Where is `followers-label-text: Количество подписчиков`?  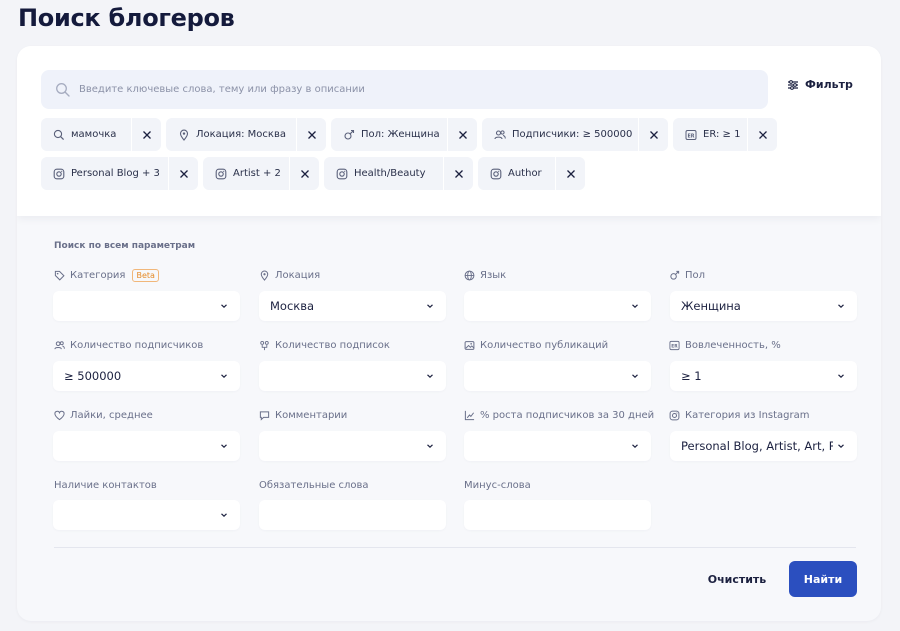 followers-label-text: Количество подписчиков is located at coordinates (137, 345).